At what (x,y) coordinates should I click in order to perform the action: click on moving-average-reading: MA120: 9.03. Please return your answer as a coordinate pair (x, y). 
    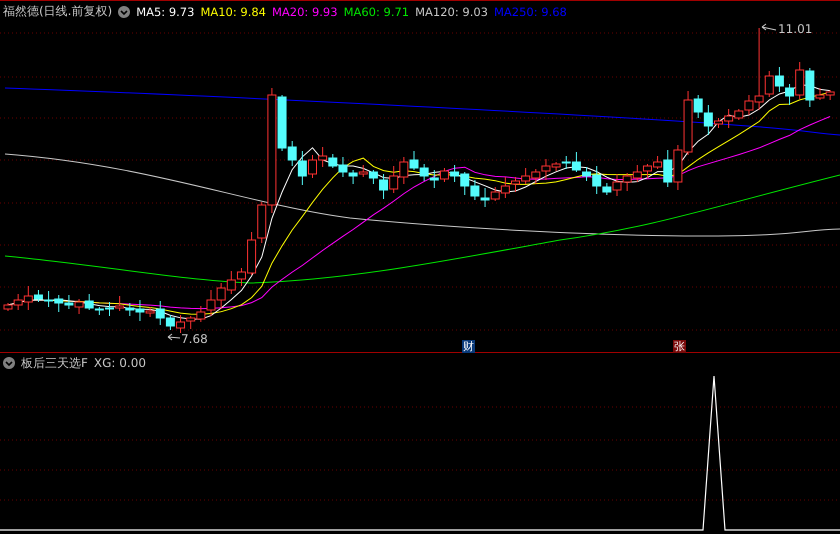
    Looking at the image, I should click on (451, 11).